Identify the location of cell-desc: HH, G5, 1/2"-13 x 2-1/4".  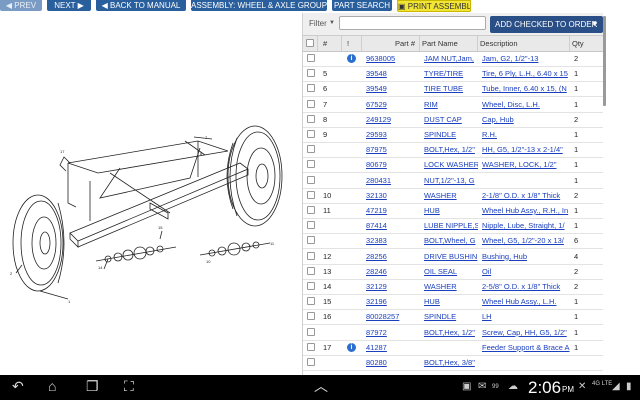
(526, 149).